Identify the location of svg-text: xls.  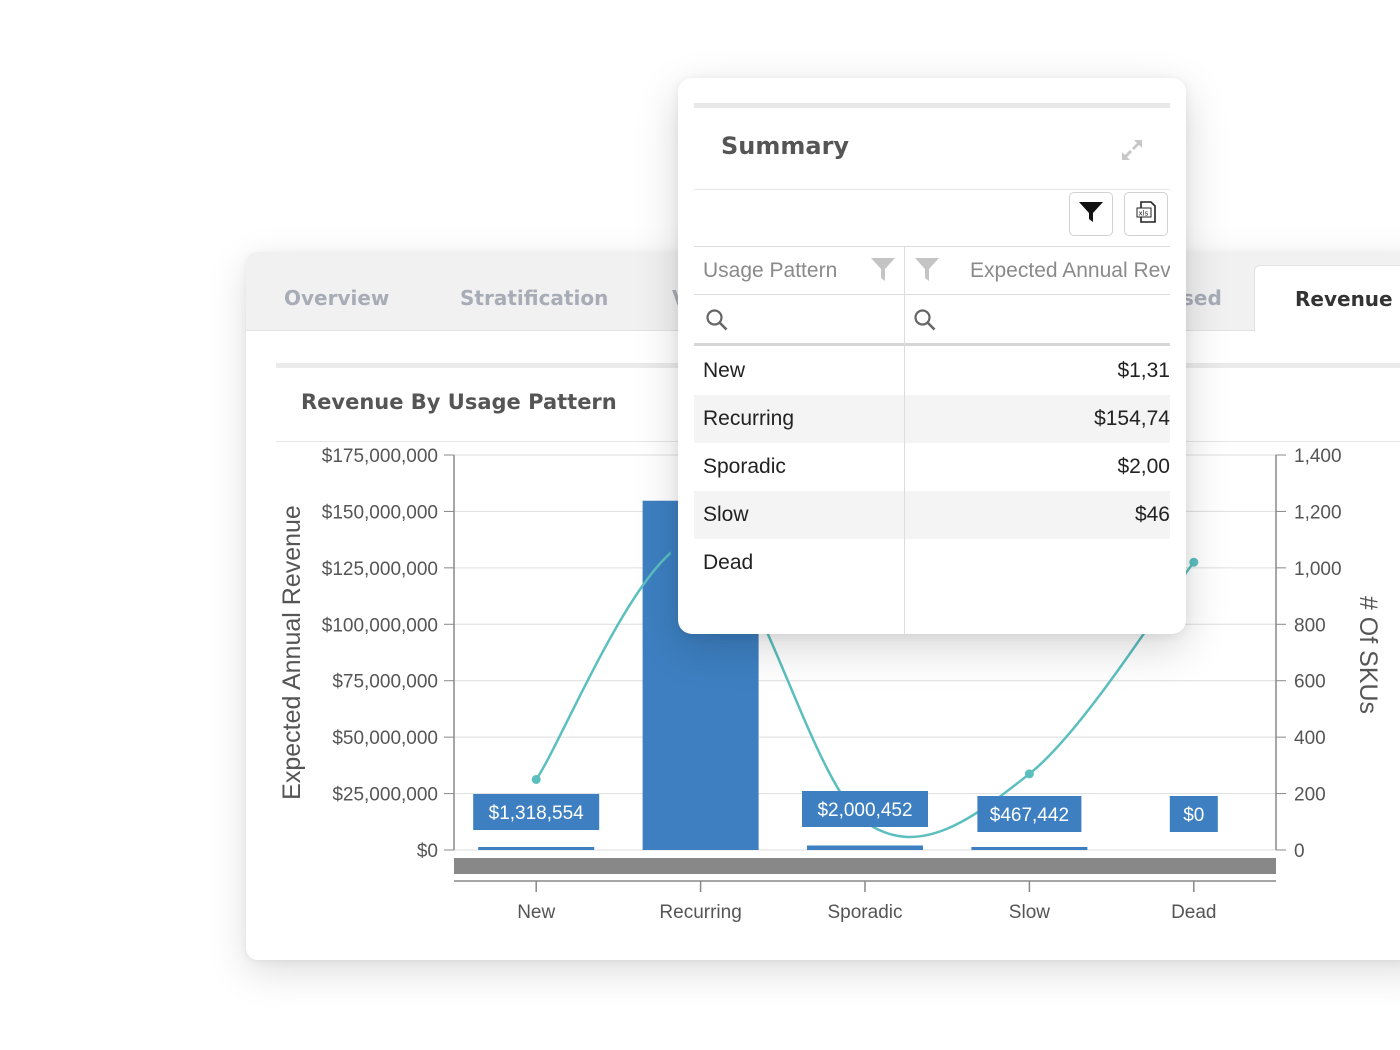
(1144, 213).